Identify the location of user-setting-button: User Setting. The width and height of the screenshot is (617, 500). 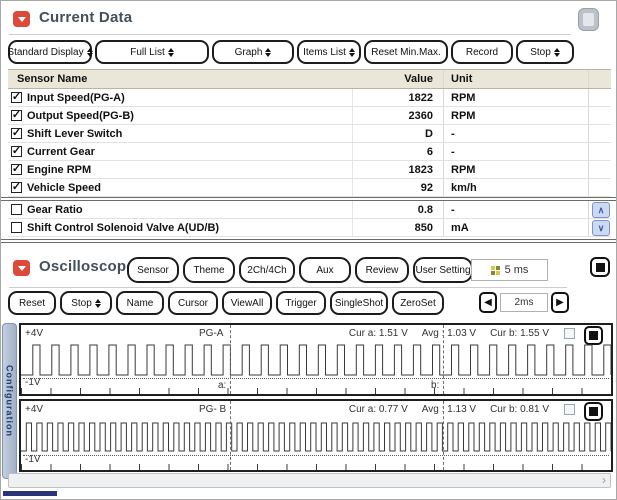
(443, 270).